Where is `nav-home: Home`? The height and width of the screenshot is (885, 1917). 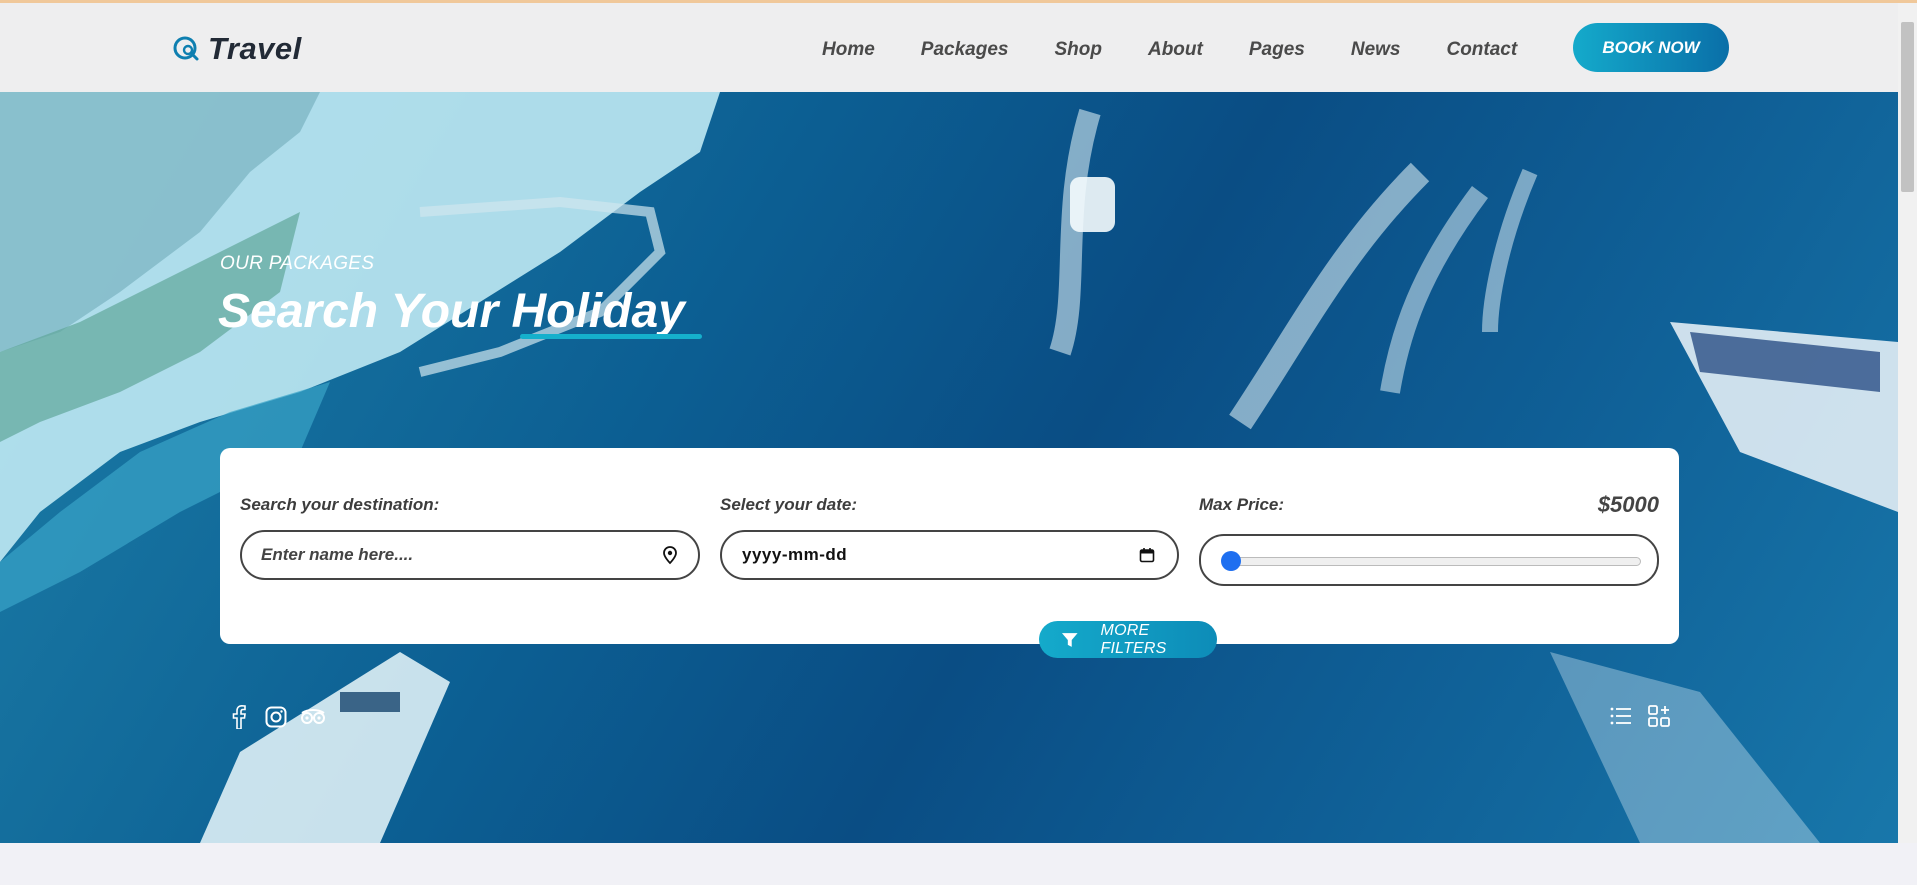
nav-home: Home is located at coordinates (848, 50).